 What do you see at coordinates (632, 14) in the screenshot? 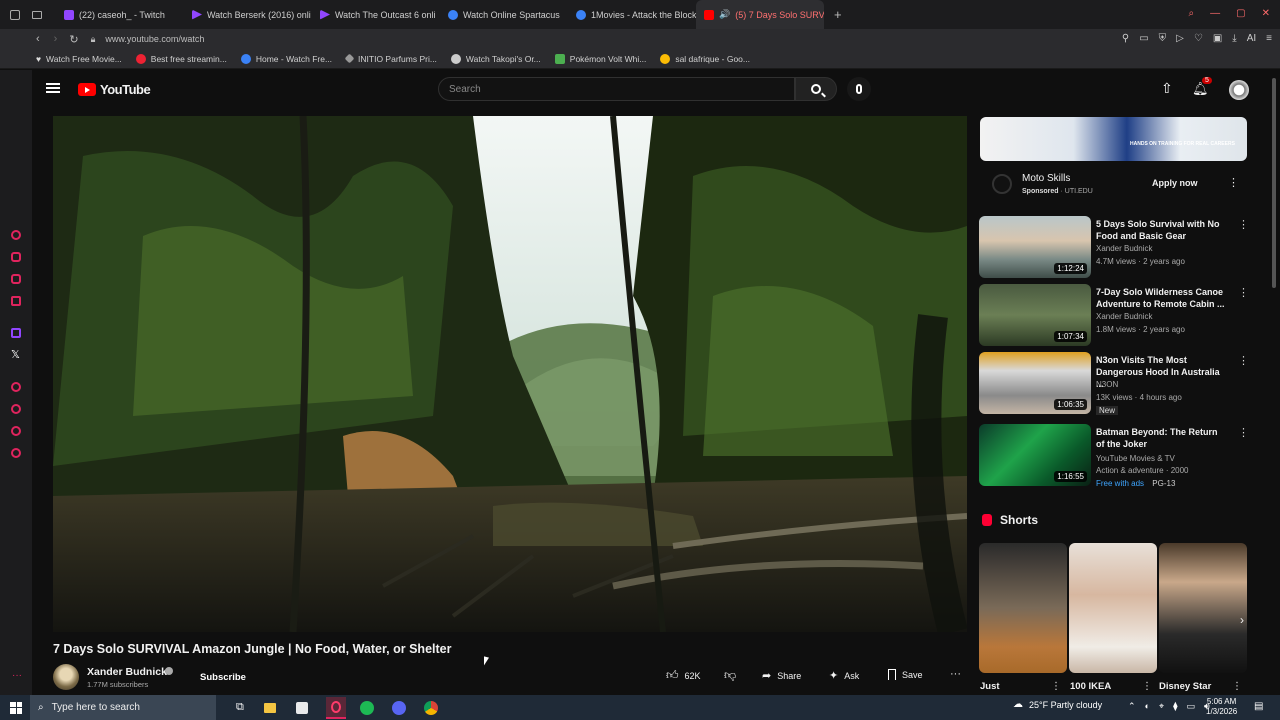
I see `tab-1movies: 1Movies - Attack the Block` at bounding box center [632, 14].